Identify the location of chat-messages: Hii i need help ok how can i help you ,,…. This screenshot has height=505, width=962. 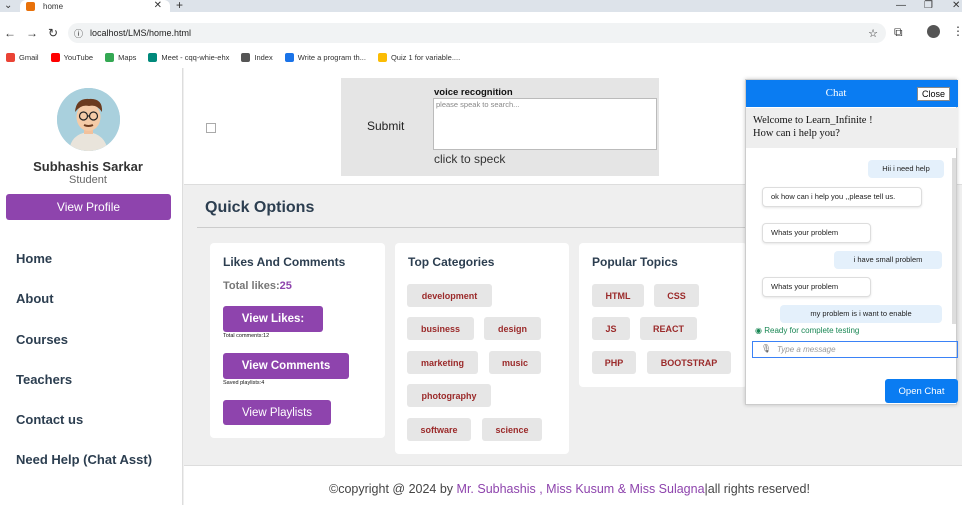
(852, 241).